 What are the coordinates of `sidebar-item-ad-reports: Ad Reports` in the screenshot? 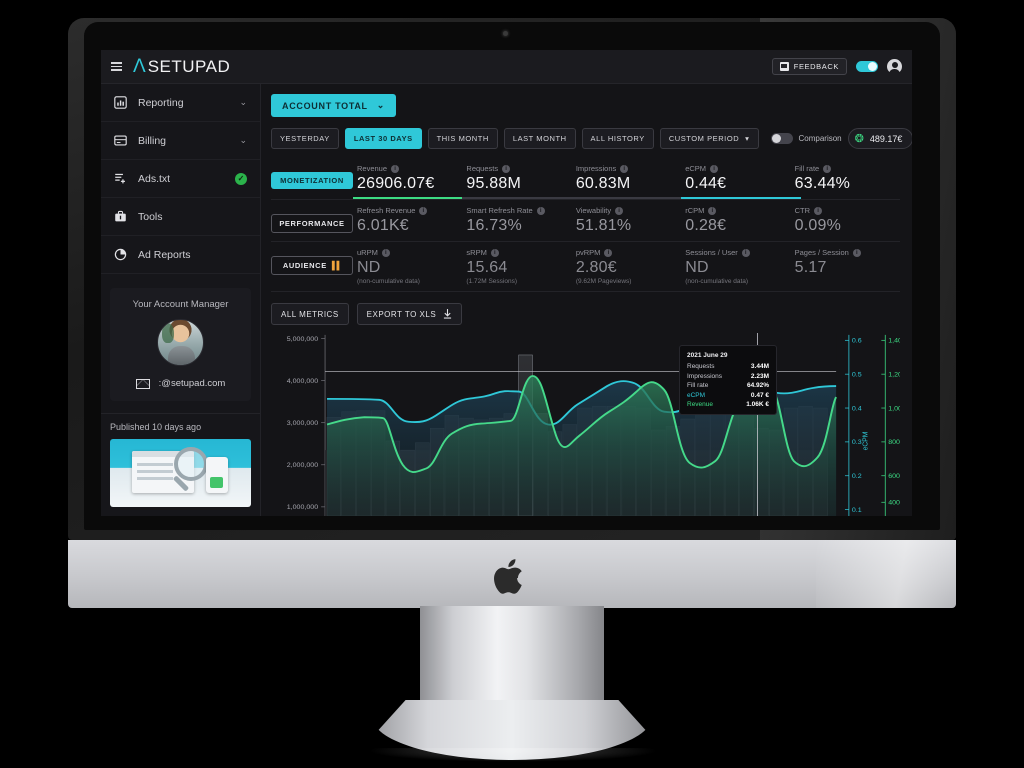 It's located at (180, 255).